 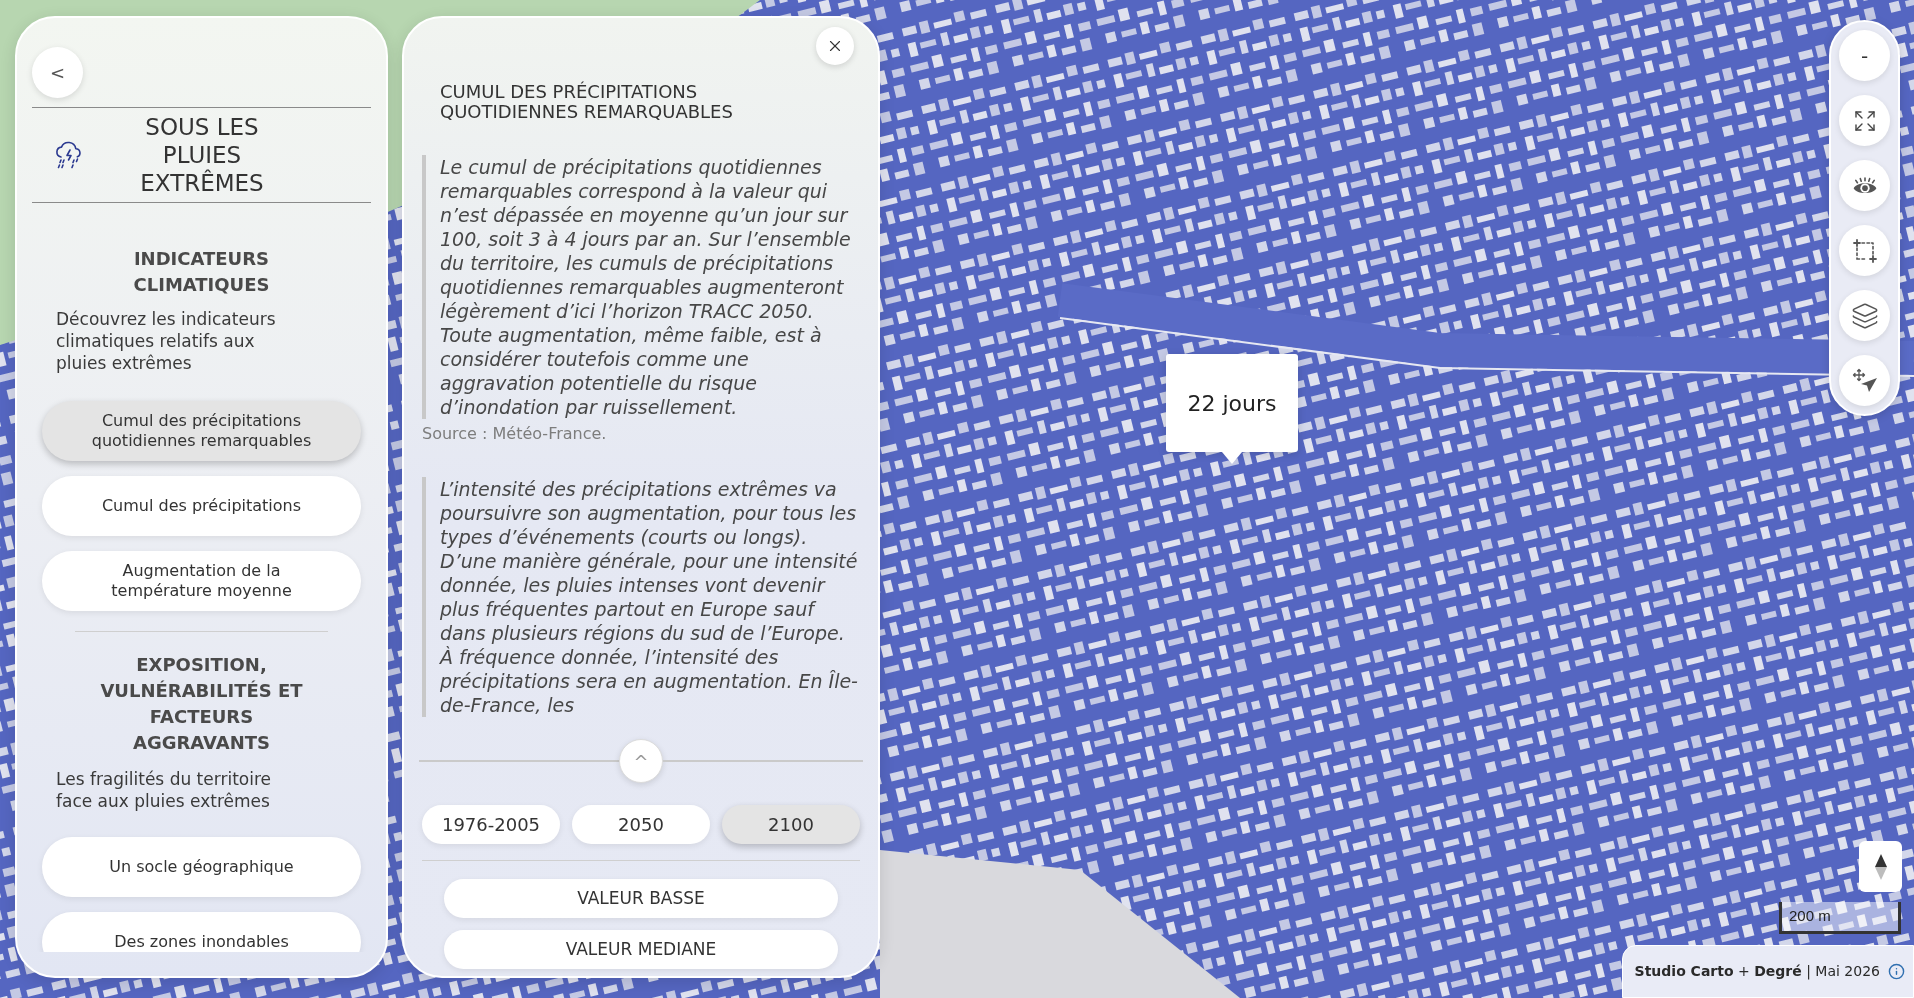 What do you see at coordinates (791, 824) in the screenshot?
I see `period-tab: 2100` at bounding box center [791, 824].